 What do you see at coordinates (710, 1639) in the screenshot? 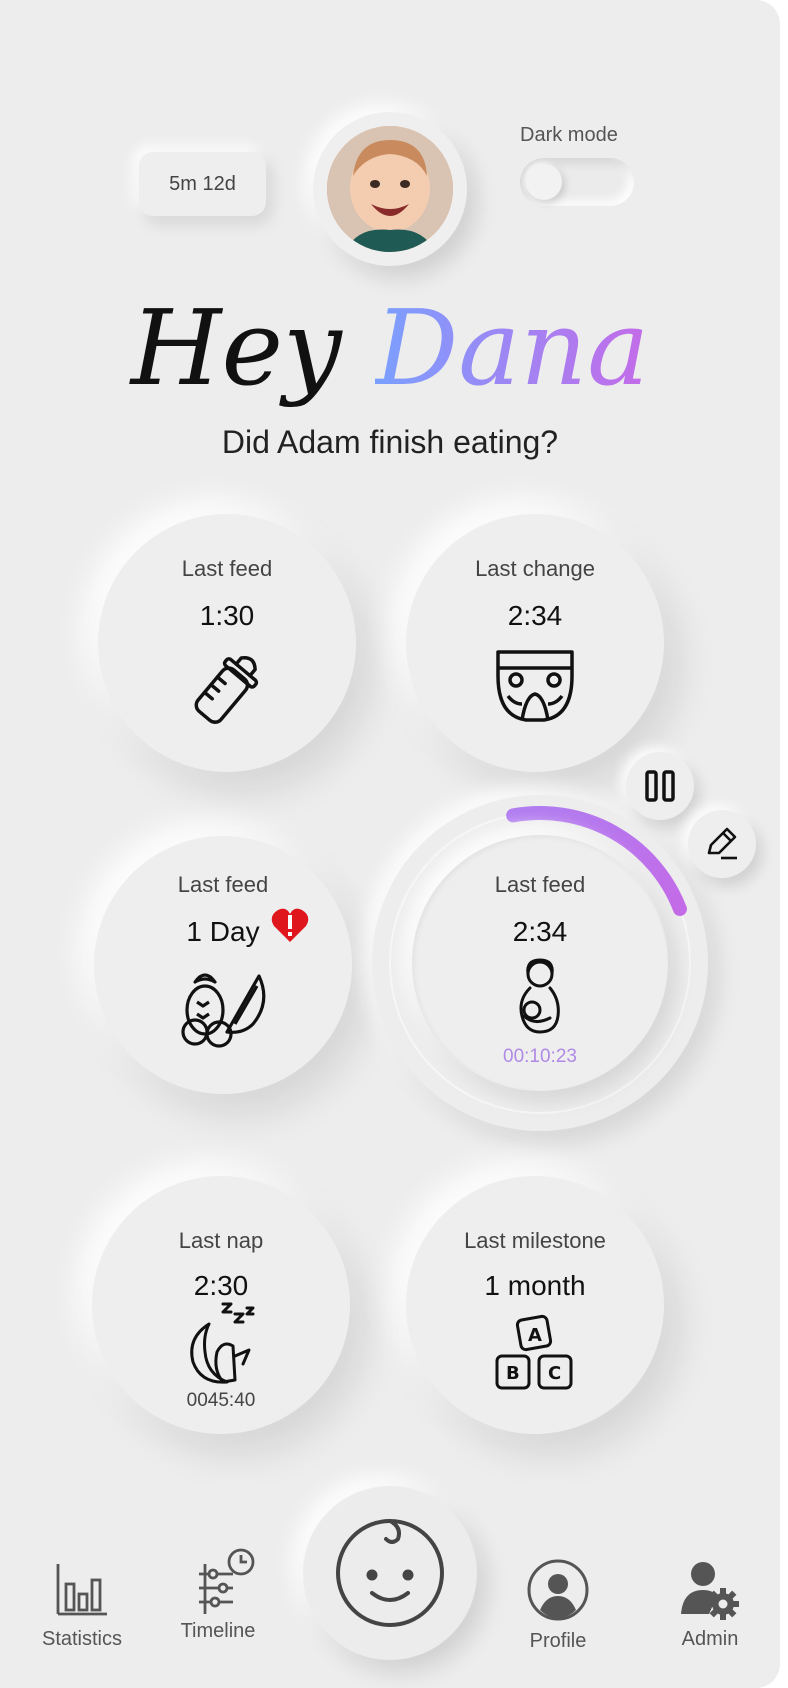
I see `nav-label: Admin` at bounding box center [710, 1639].